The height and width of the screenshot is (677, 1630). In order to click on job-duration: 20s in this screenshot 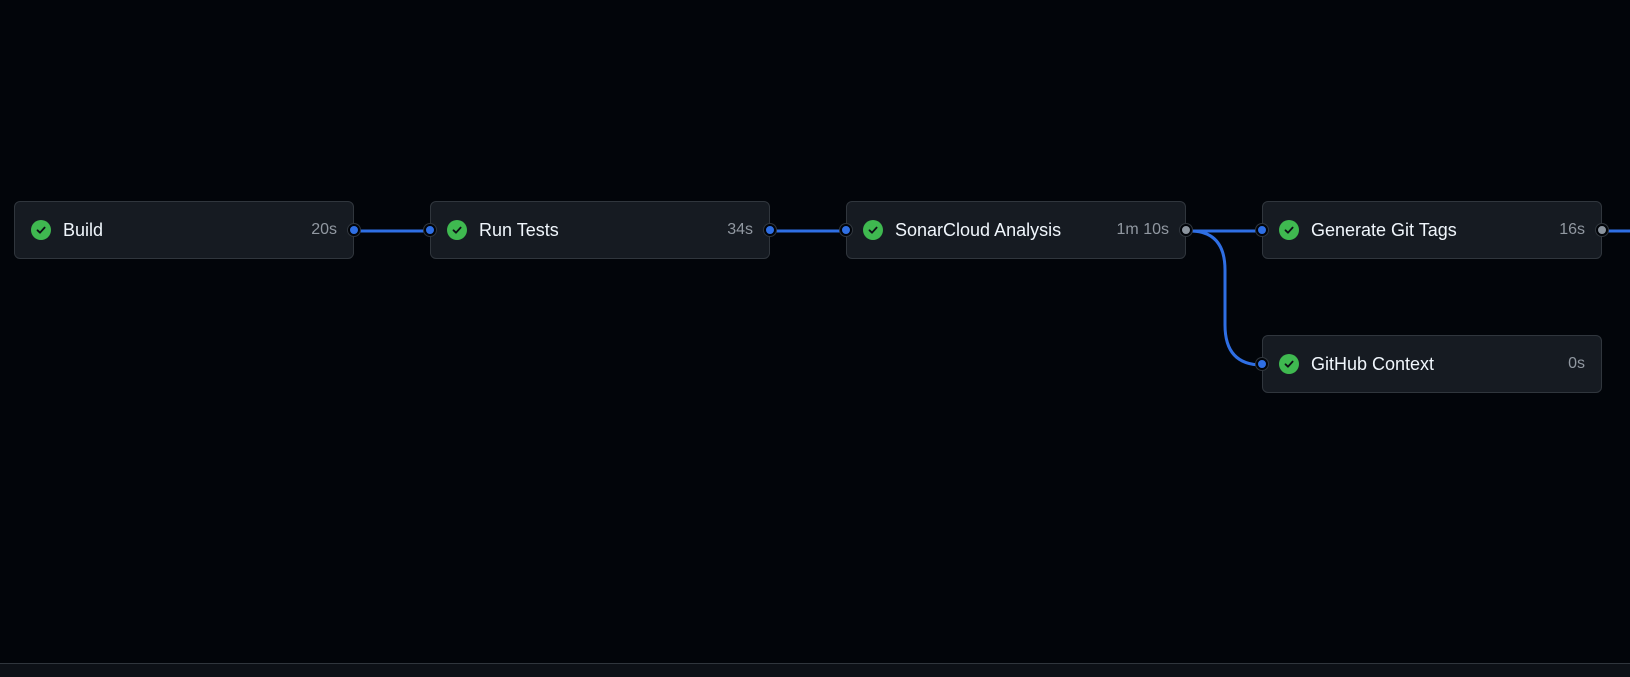, I will do `click(324, 229)`.